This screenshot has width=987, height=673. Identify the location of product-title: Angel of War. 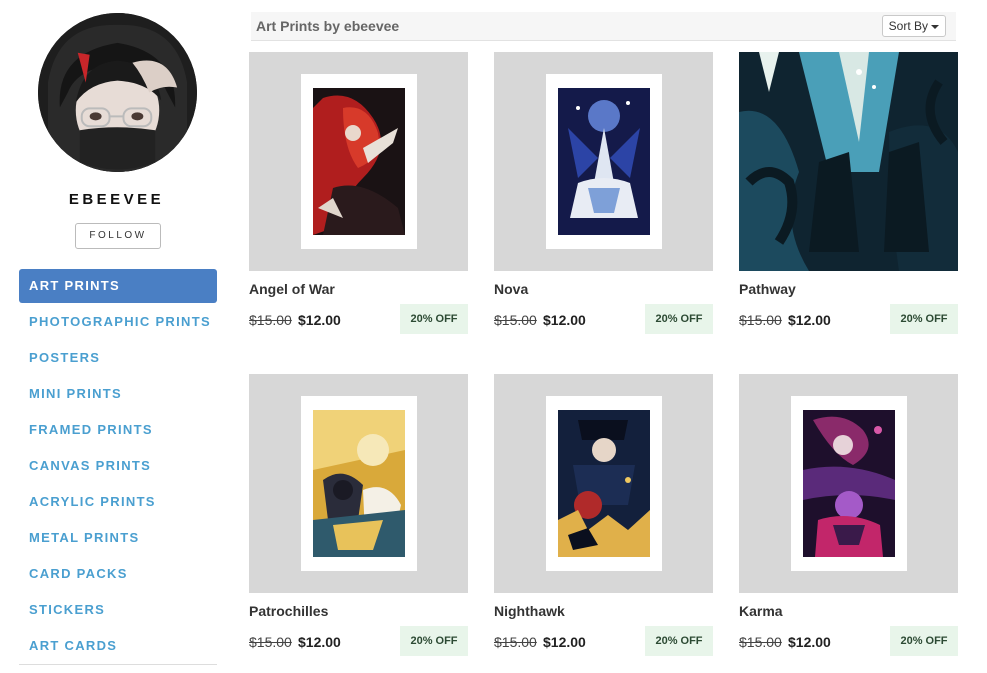
(292, 289).